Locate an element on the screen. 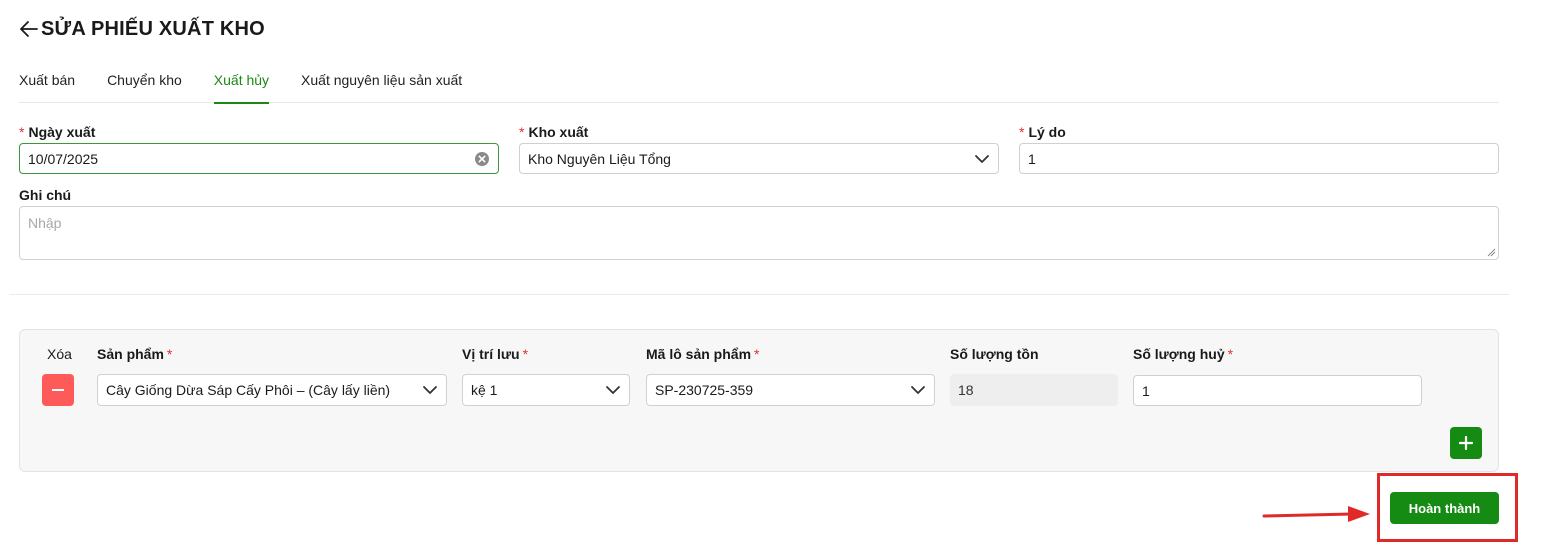  col-header-san-pham: Sản phẩm * is located at coordinates (135, 354).